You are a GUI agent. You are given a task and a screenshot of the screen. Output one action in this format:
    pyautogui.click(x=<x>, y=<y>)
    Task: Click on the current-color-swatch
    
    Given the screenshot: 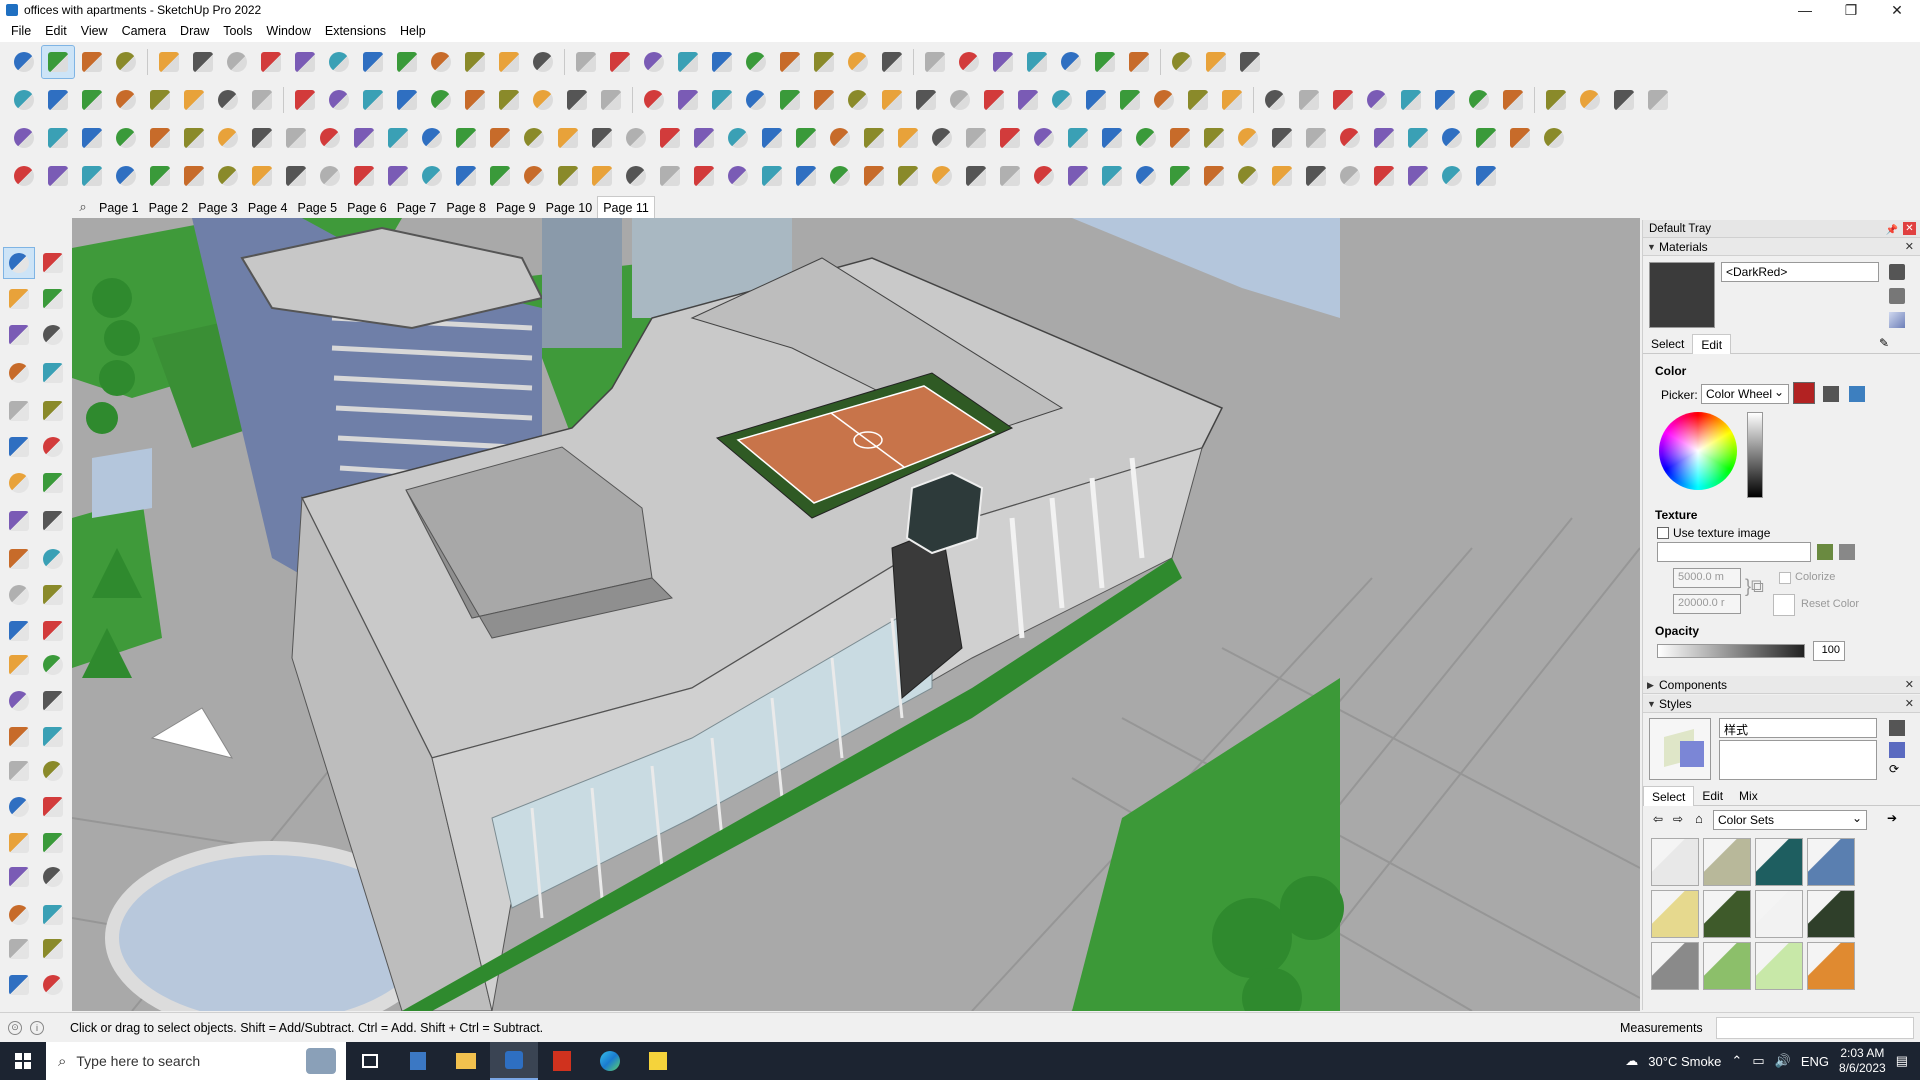 What is the action you would take?
    pyautogui.click(x=1804, y=393)
    